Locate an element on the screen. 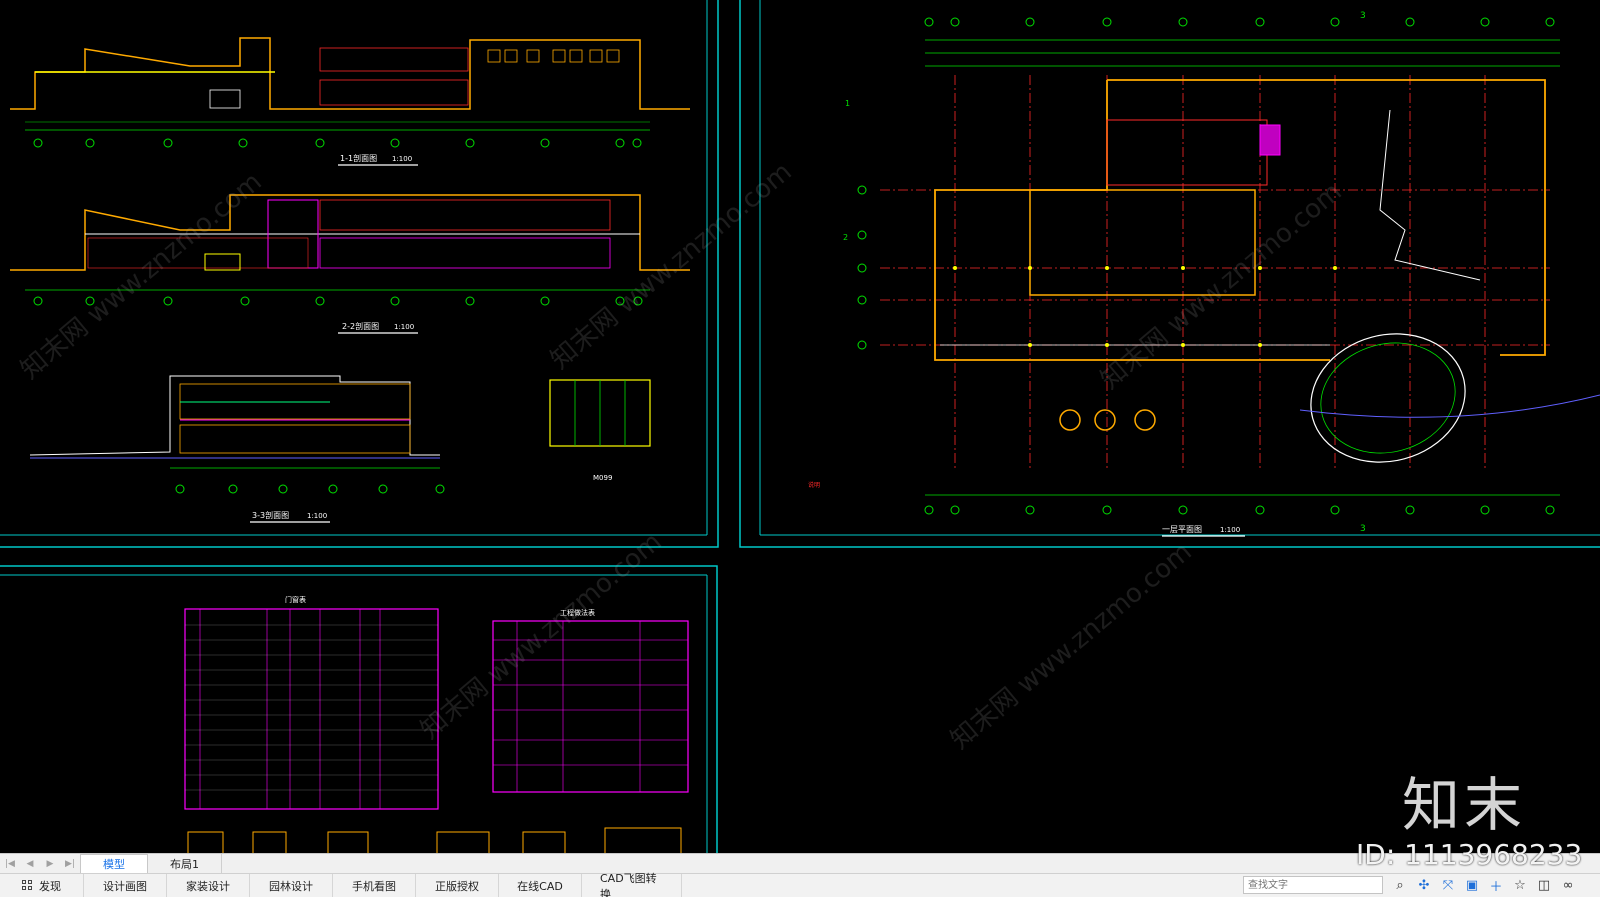 The width and height of the screenshot is (1600, 897). plan-marker-1: 1 is located at coordinates (847, 103).